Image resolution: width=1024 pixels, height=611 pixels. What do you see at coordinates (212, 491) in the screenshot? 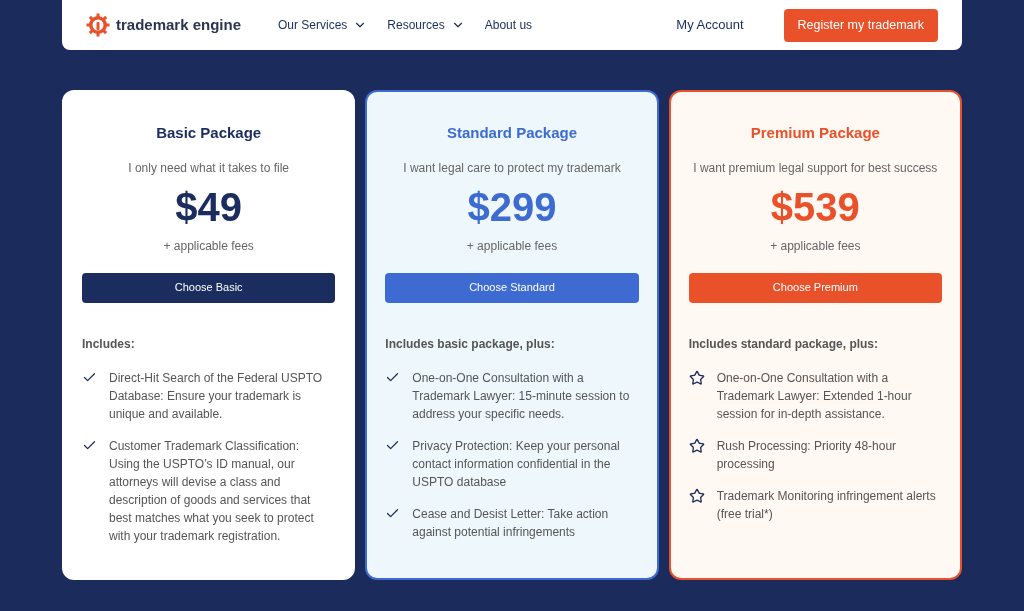
I see `feature-text: Customer Trademark Classification: Using the USPTO’s ID manual, our attorneys will devise a class and description of goods and services that best matches what you seek to protect with your trademark registration.` at bounding box center [212, 491].